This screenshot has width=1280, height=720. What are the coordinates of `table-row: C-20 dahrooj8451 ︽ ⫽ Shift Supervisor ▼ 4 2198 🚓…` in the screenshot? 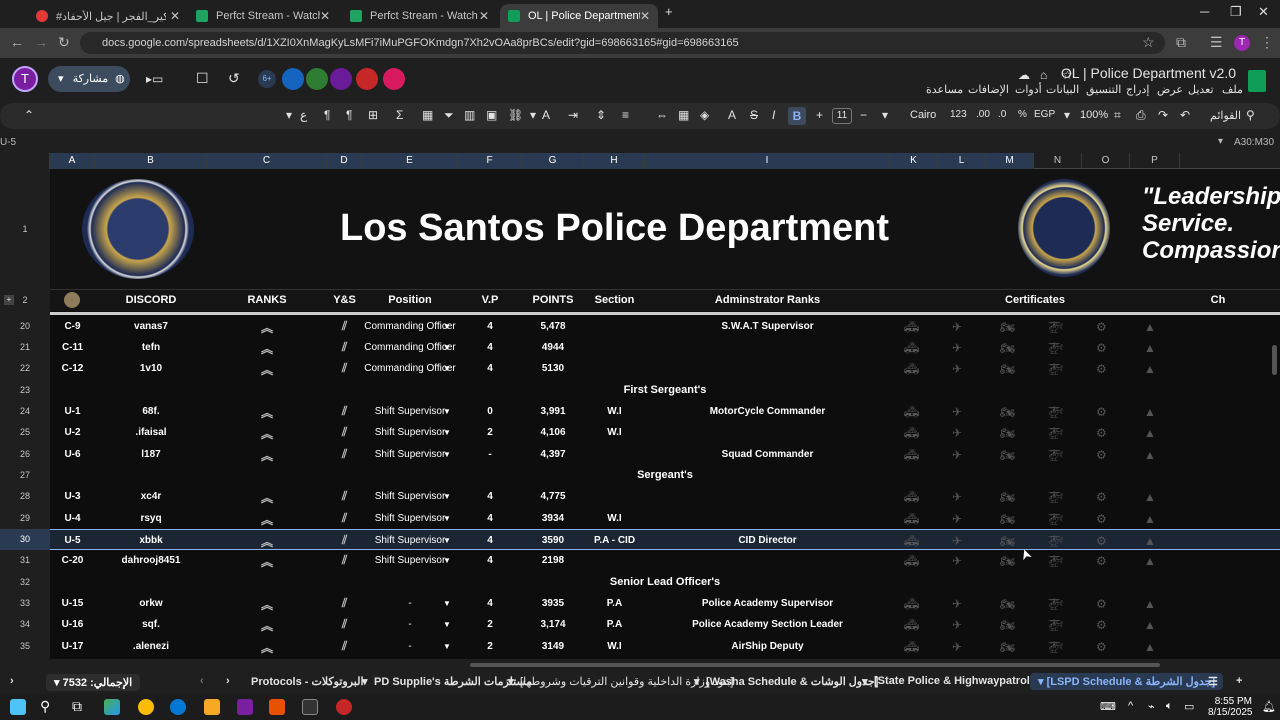 It's located at (665, 560).